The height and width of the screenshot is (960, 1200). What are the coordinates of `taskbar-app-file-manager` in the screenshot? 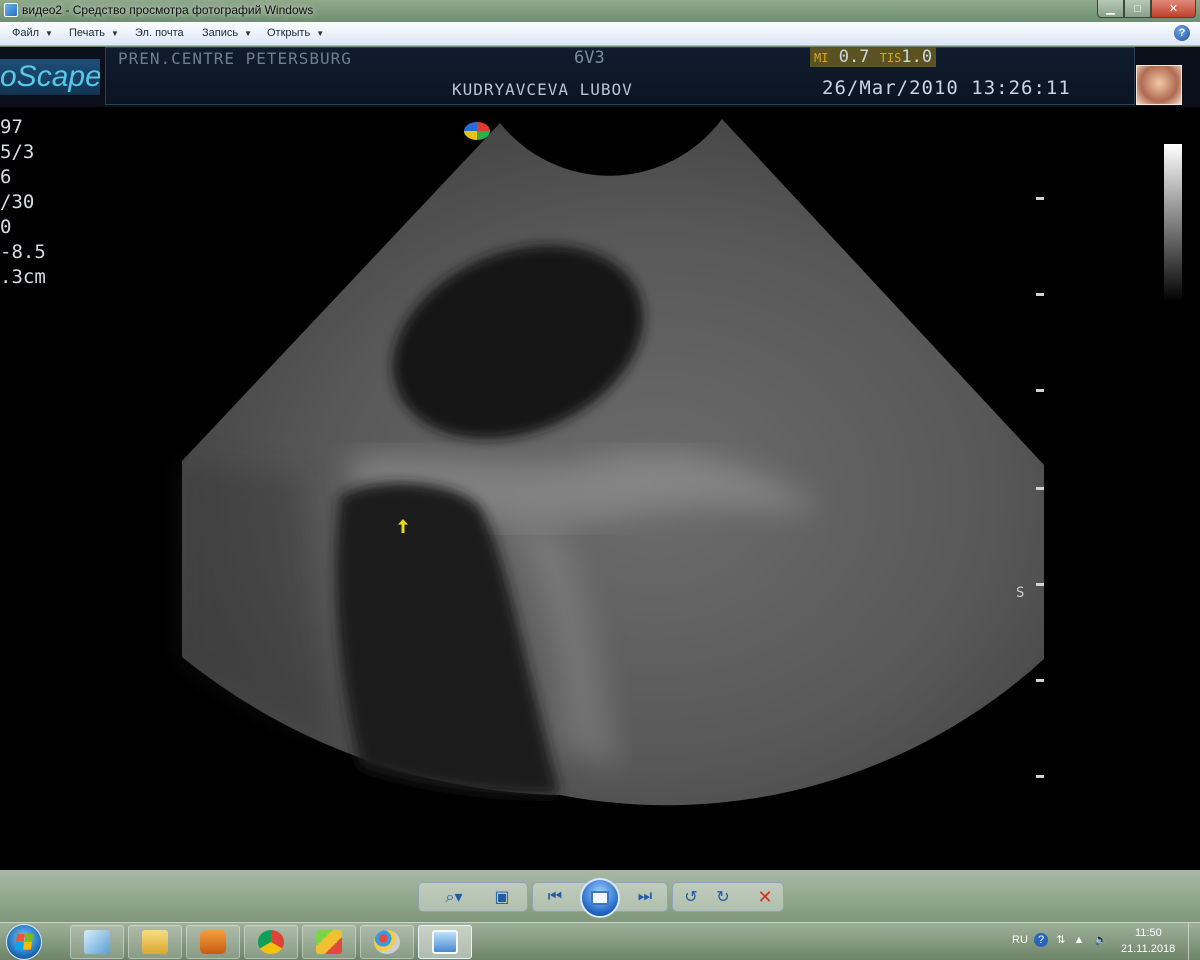 It's located at (97, 942).